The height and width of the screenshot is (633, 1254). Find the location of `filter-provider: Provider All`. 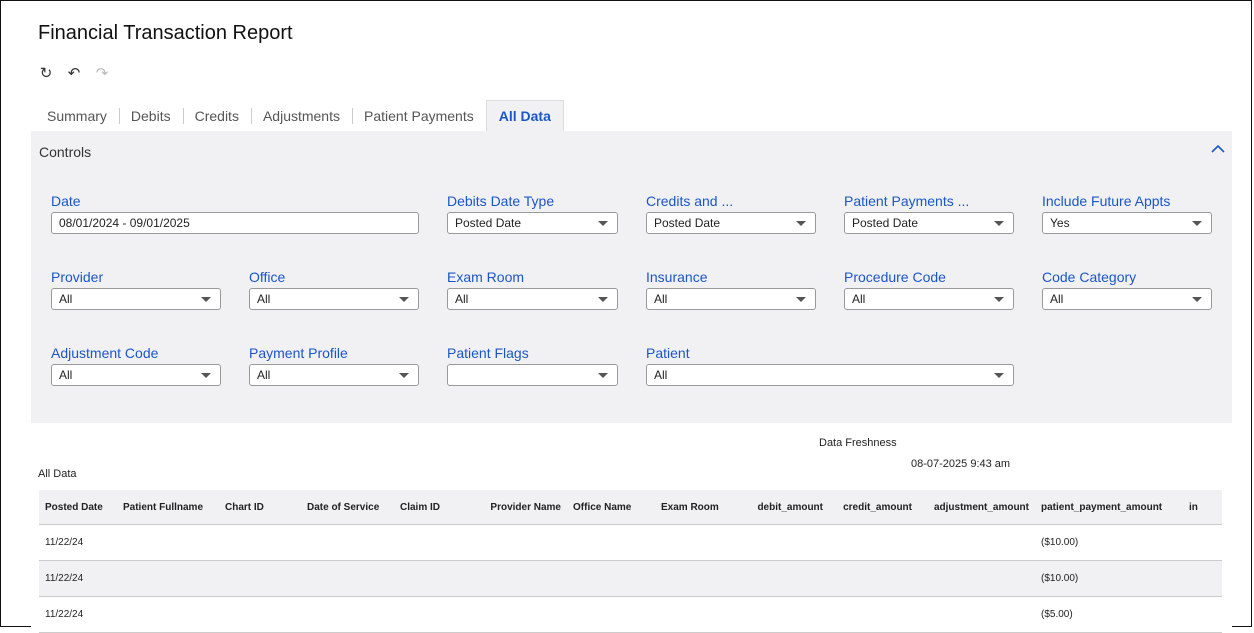

filter-provider: Provider All is located at coordinates (136, 289).